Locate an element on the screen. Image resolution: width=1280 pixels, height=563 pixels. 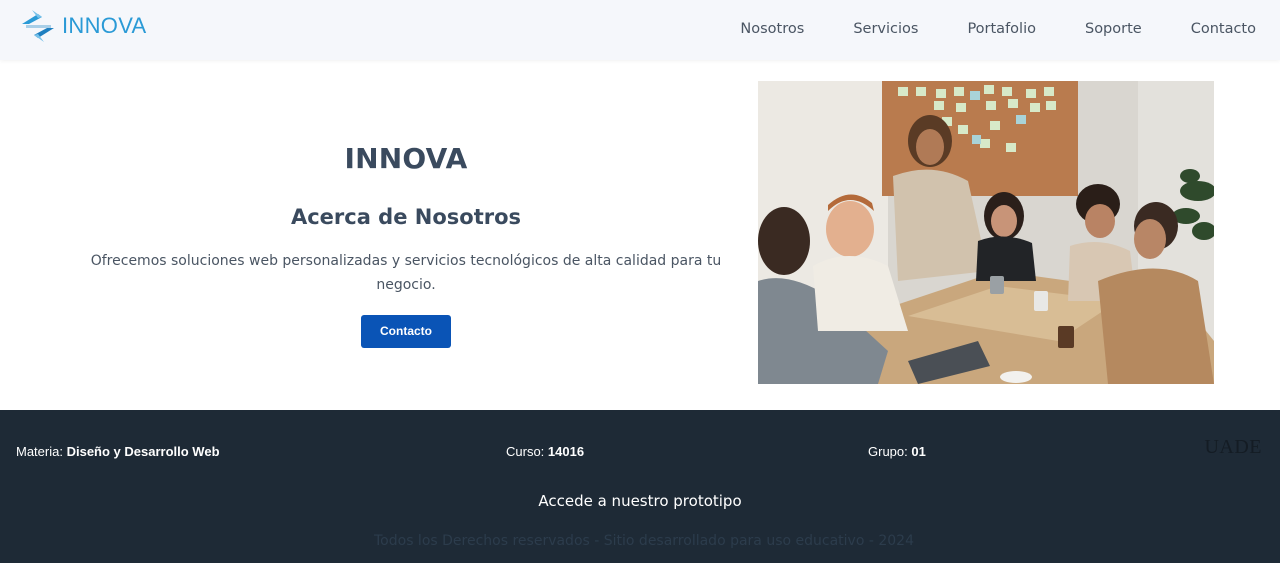
section-heading: Acerca de Nosotros is located at coordinates (406, 217).